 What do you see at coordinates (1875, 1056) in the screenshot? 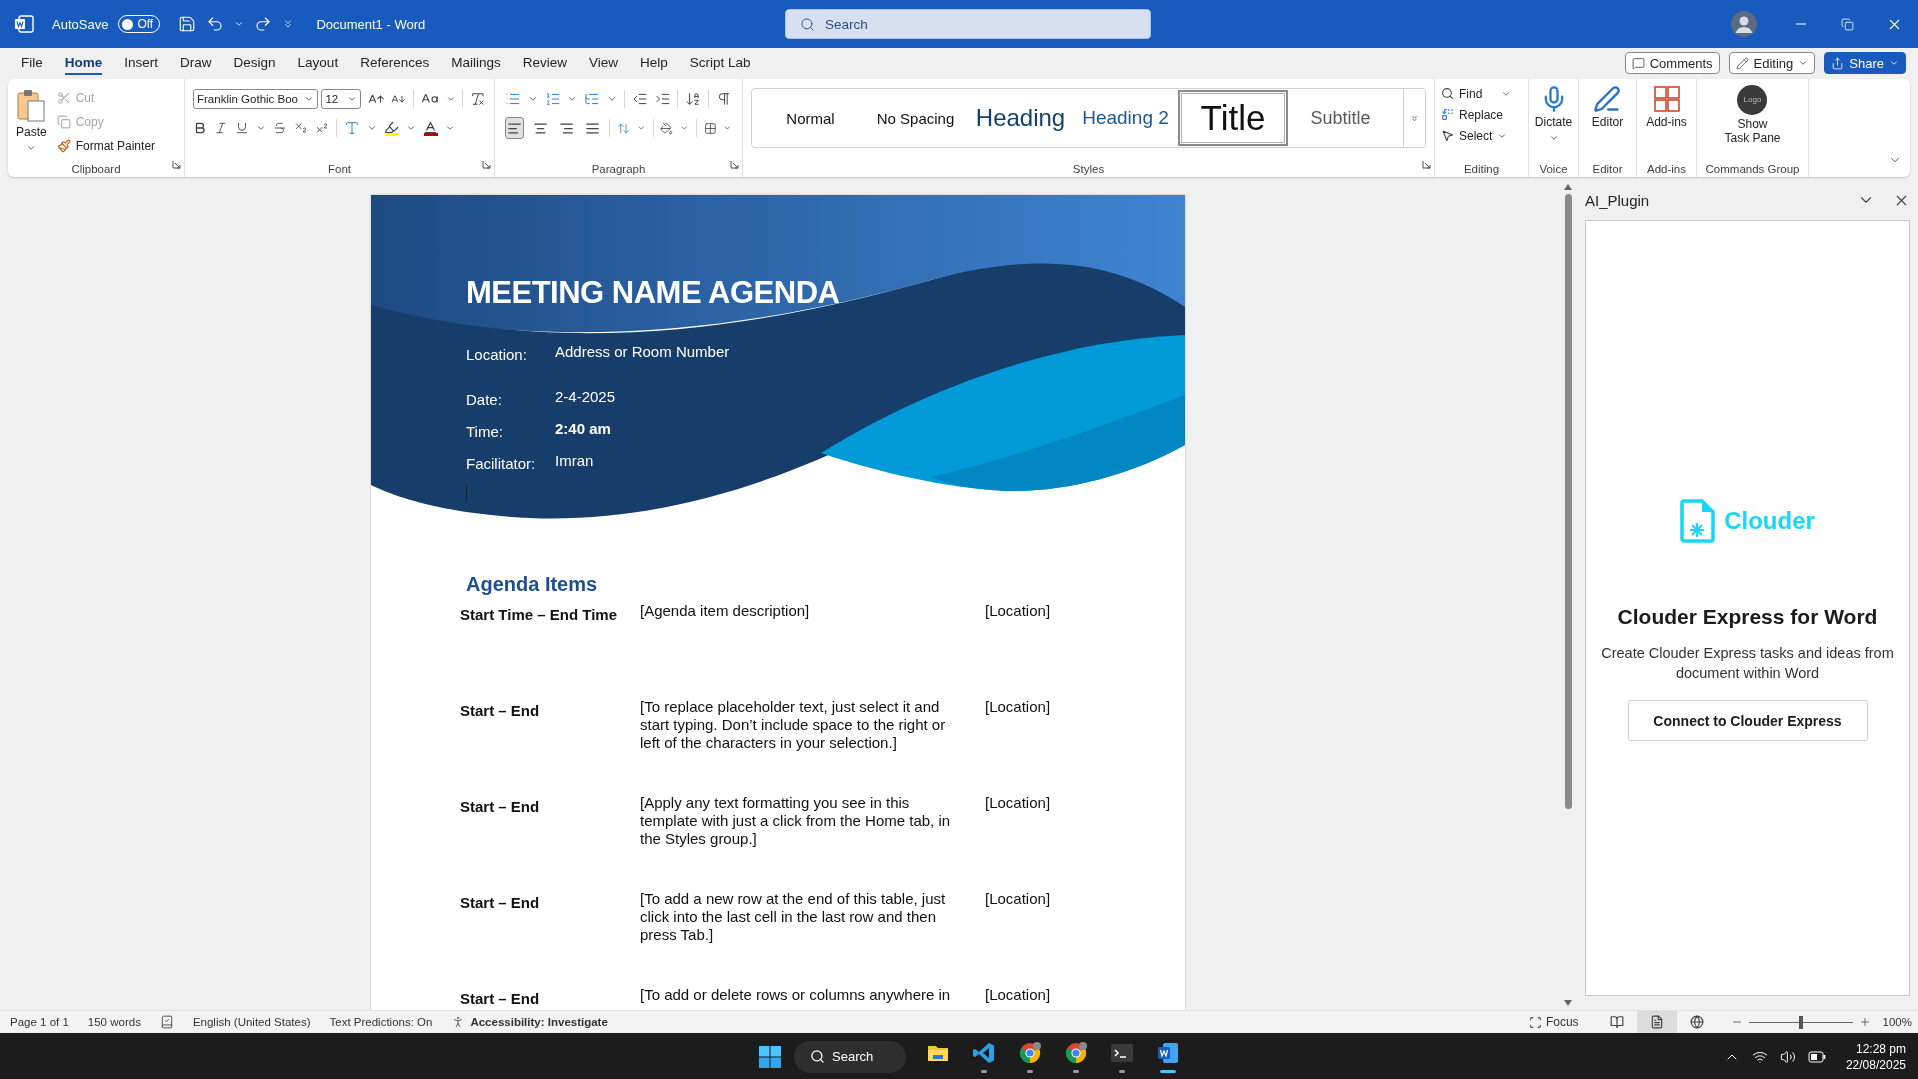
I see `clock: 12:28 pm 22/08/2025` at bounding box center [1875, 1056].